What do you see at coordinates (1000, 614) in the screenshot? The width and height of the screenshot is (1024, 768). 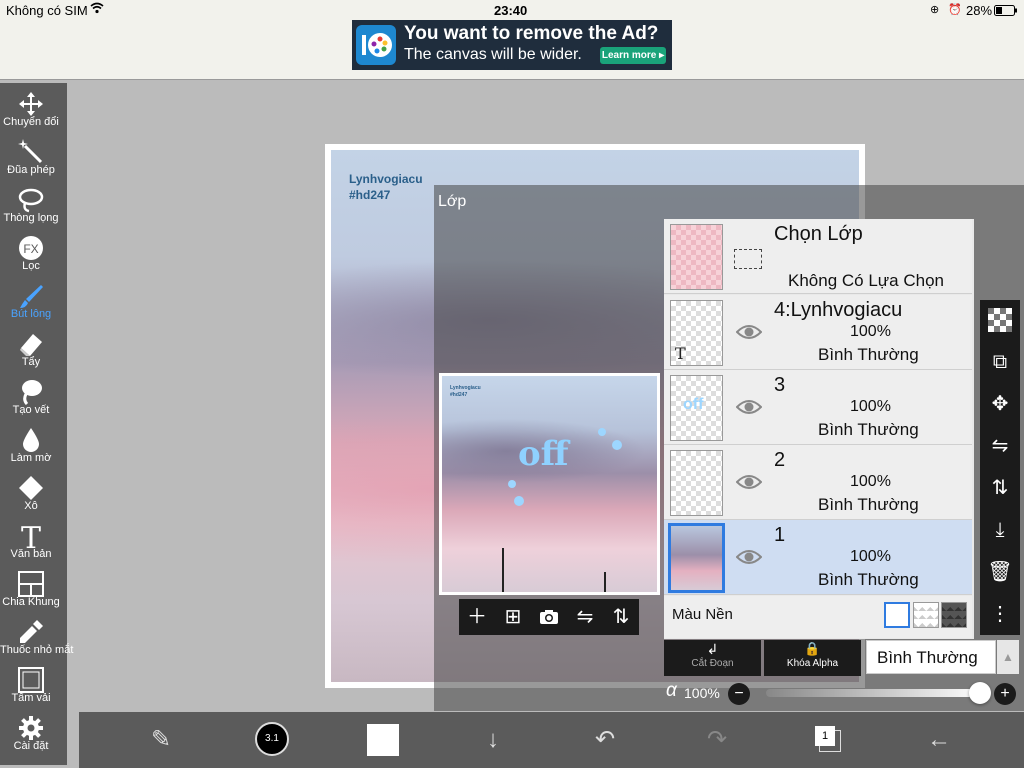 I see `more-options-icon: ⋮` at bounding box center [1000, 614].